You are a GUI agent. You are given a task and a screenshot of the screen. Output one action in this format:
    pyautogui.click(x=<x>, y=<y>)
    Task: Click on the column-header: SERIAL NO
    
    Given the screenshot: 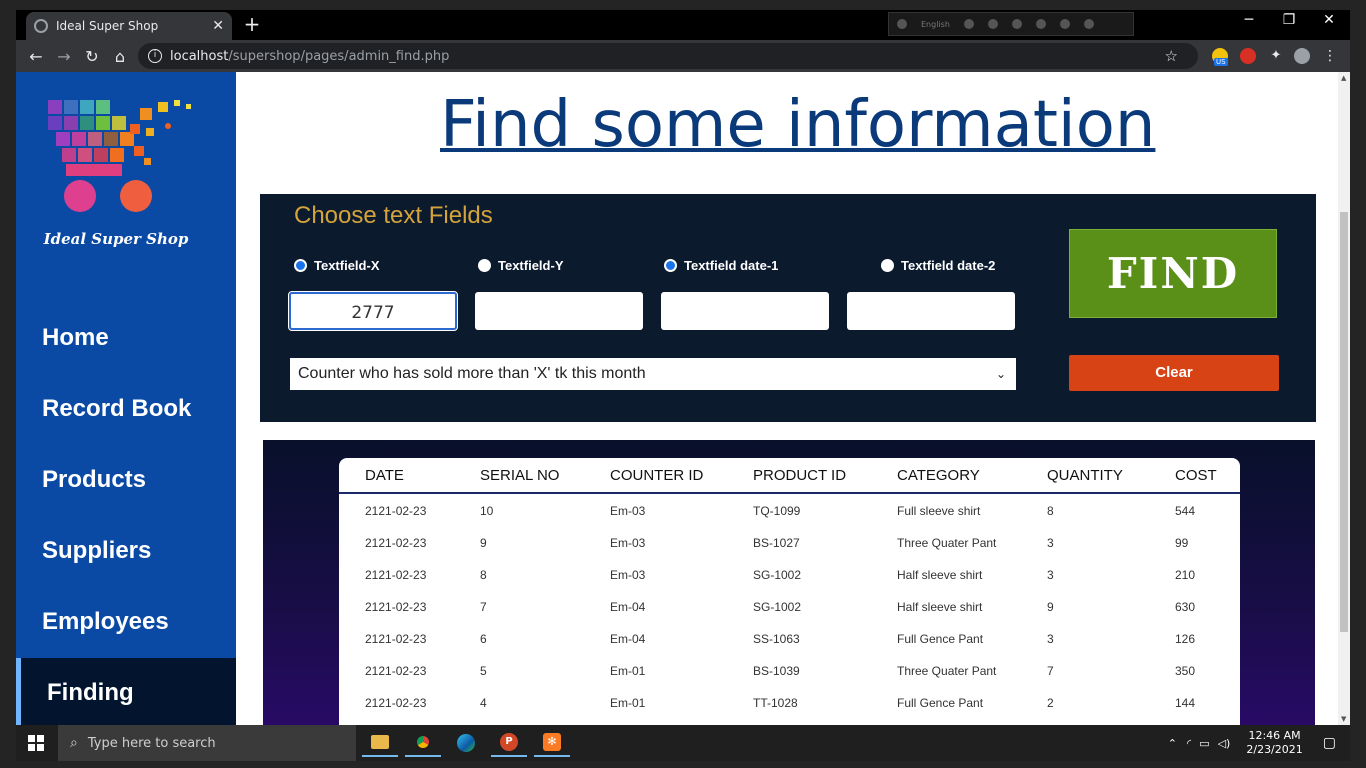 What is the action you would take?
    pyautogui.click(x=519, y=475)
    